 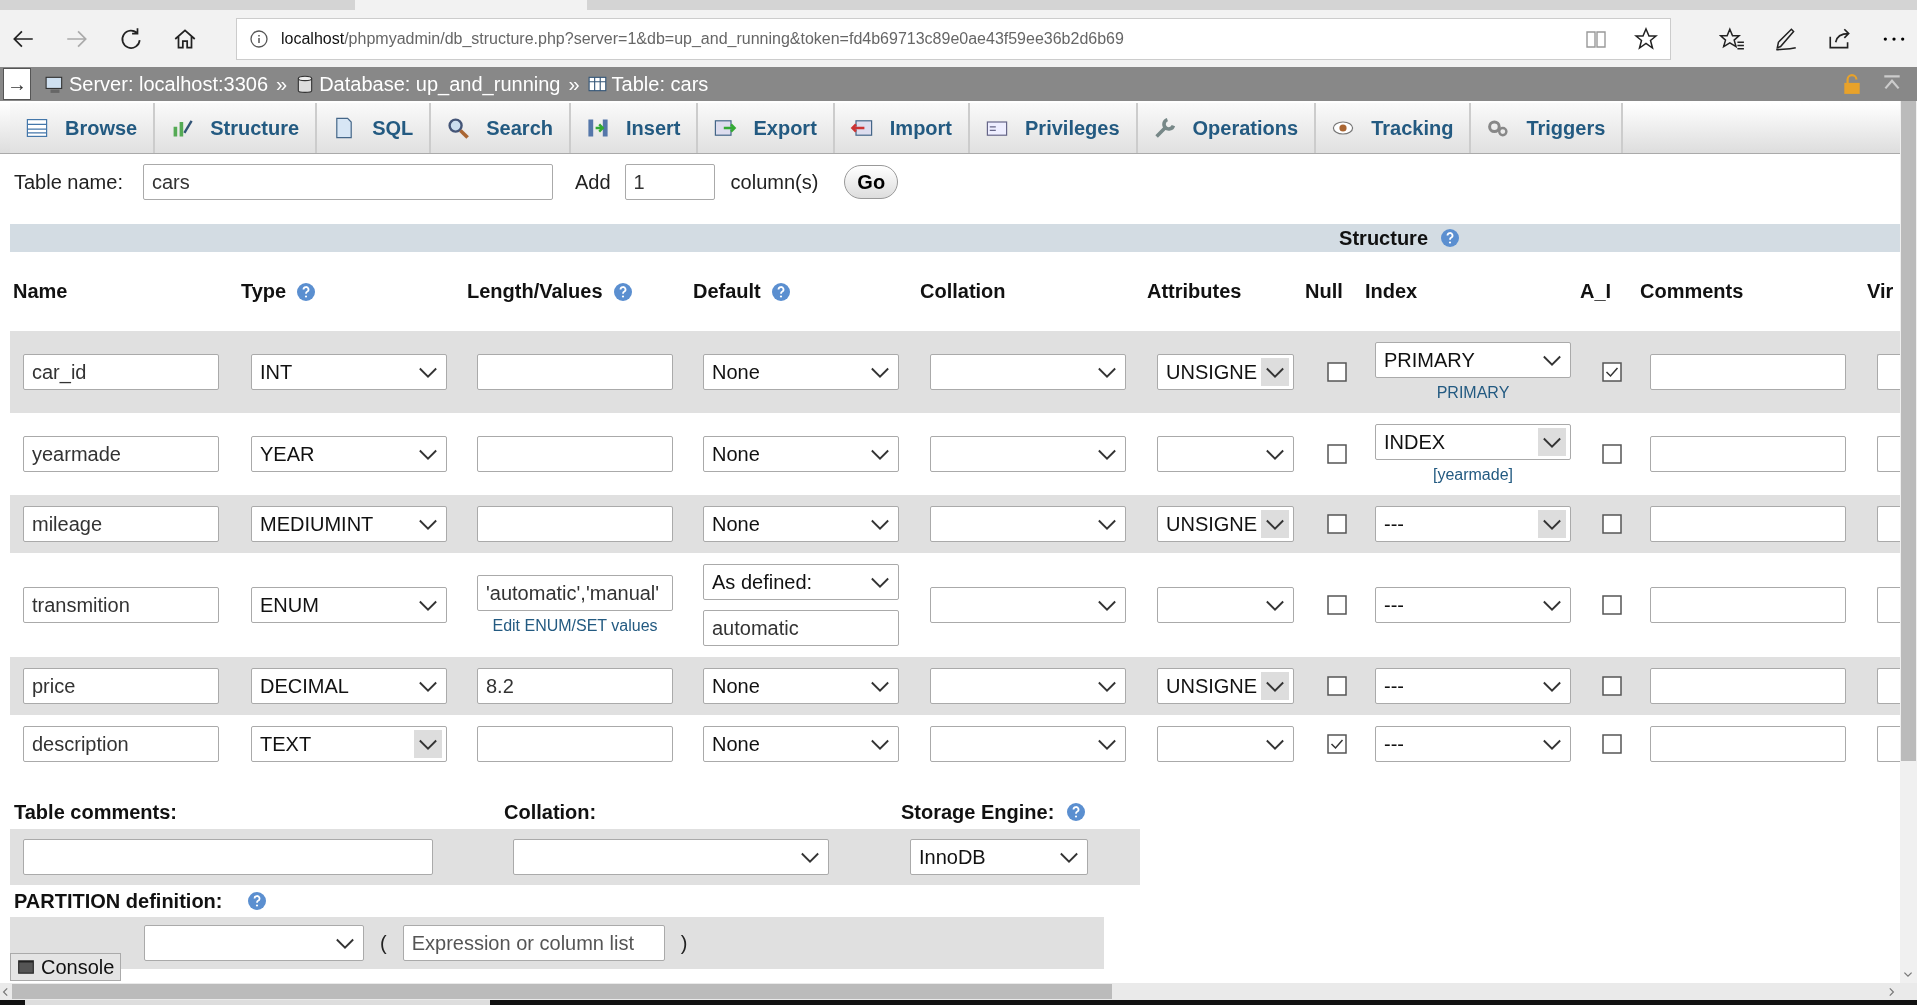 What do you see at coordinates (83, 128) in the screenshot?
I see `tab: Browse` at bounding box center [83, 128].